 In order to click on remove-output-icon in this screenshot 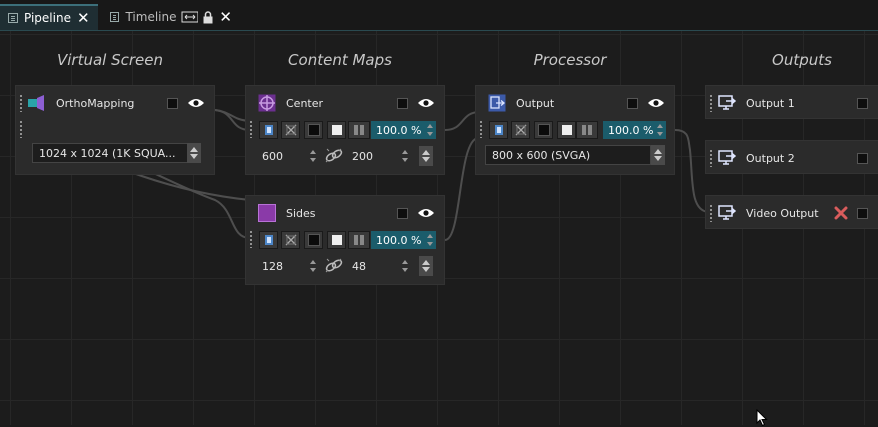, I will do `click(841, 213)`.